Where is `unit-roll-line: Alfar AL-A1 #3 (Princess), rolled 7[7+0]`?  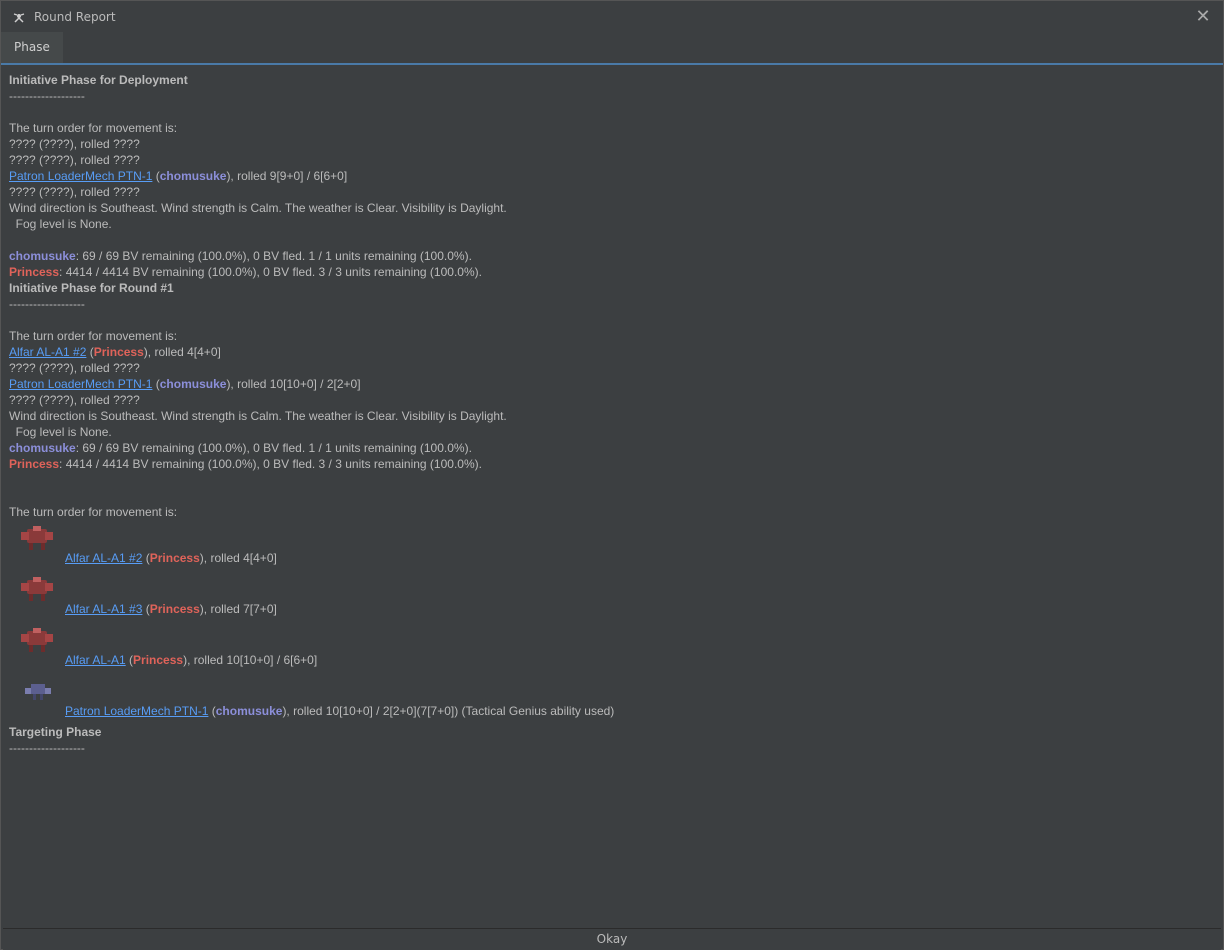
unit-roll-line: Alfar AL-A1 #3 (Princess), rolled 7[7+0] is located at coordinates (171, 609).